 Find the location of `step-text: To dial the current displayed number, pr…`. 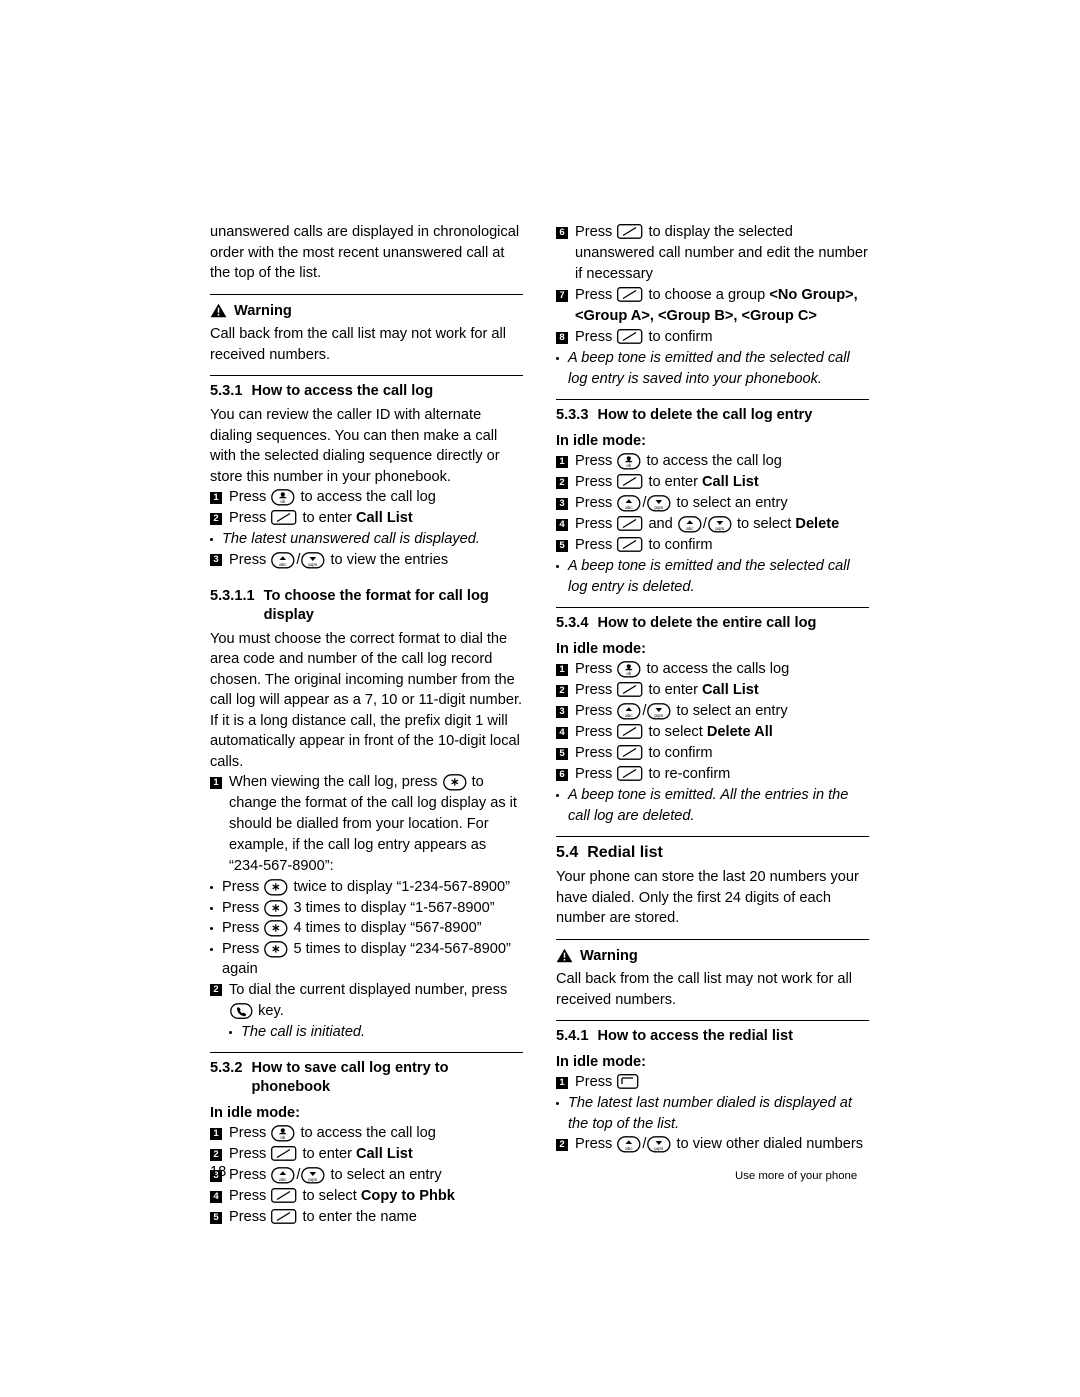

step-text: To dial the current displayed number, pr… is located at coordinates (376, 1001).